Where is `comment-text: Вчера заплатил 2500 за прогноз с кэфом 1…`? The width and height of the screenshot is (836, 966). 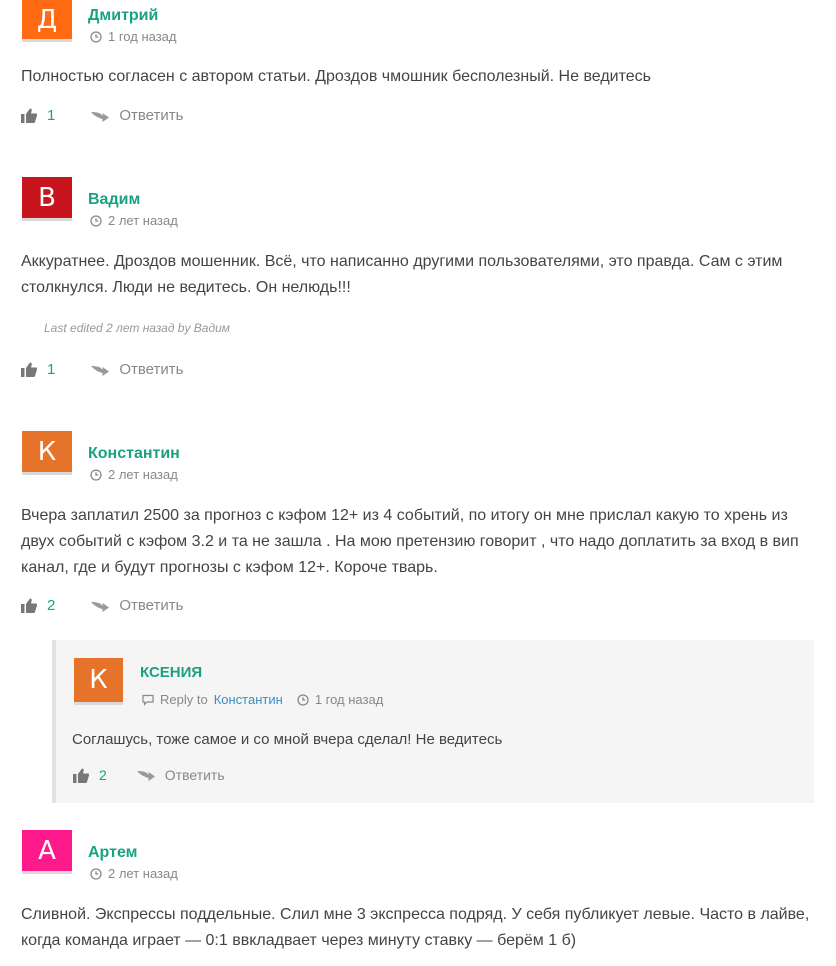
comment-text: Вчера заплатил 2500 за прогноз с кэфом 1… is located at coordinates (410, 541).